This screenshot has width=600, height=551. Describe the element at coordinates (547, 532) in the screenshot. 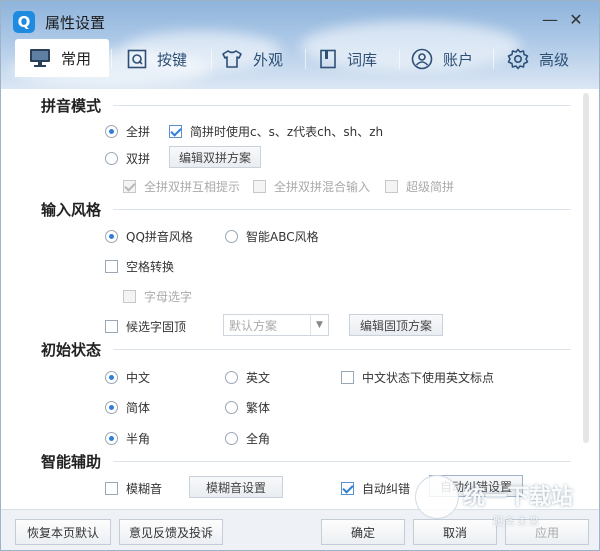

I see `apply-button: 应用` at that location.